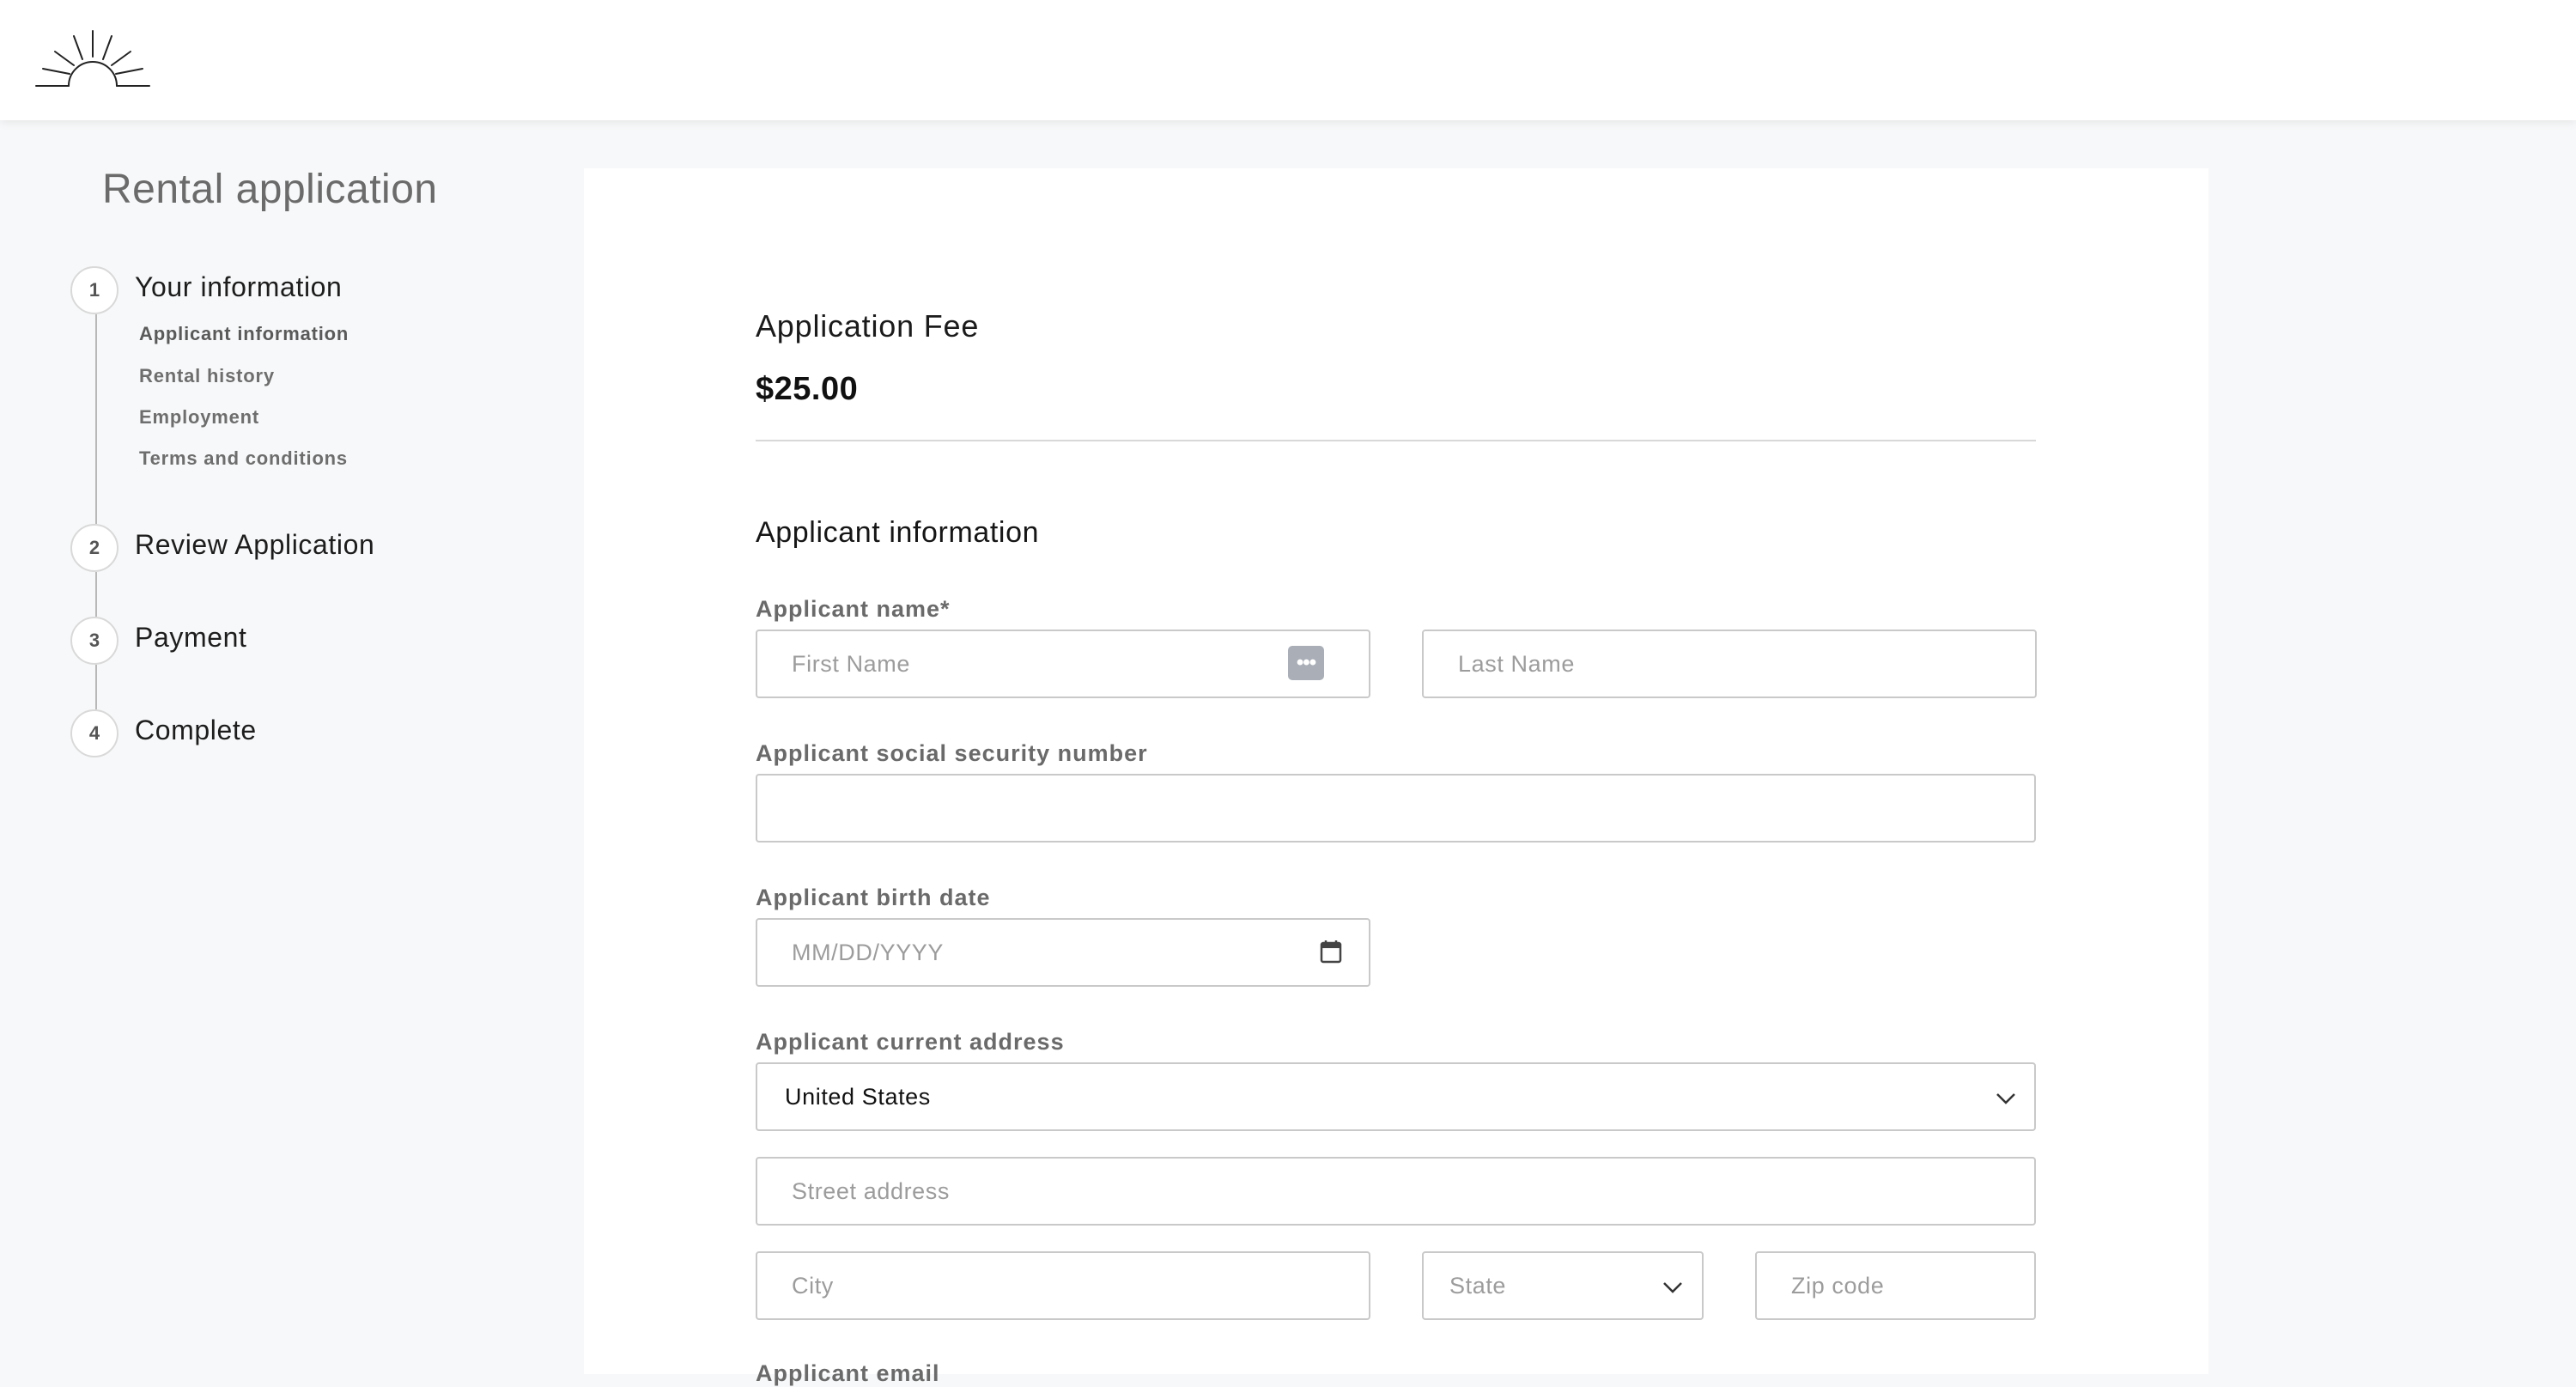 The width and height of the screenshot is (2576, 1387). What do you see at coordinates (1478, 1285) in the screenshot?
I see `state-placeholder: State` at bounding box center [1478, 1285].